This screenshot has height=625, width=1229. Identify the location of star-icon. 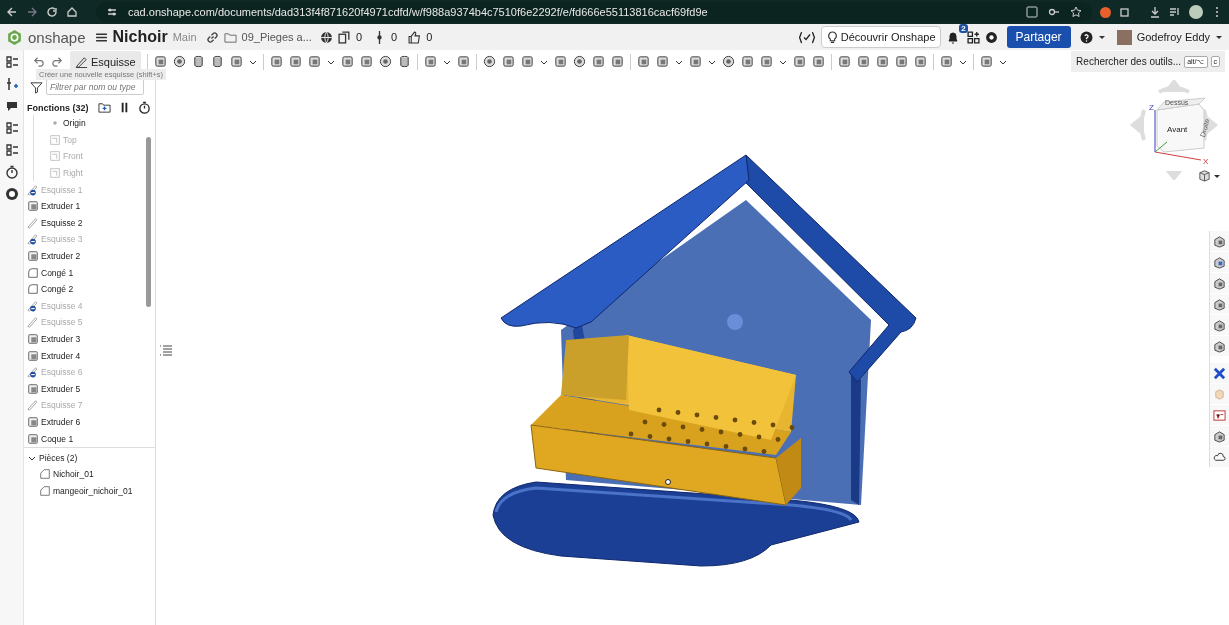
(1076, 12).